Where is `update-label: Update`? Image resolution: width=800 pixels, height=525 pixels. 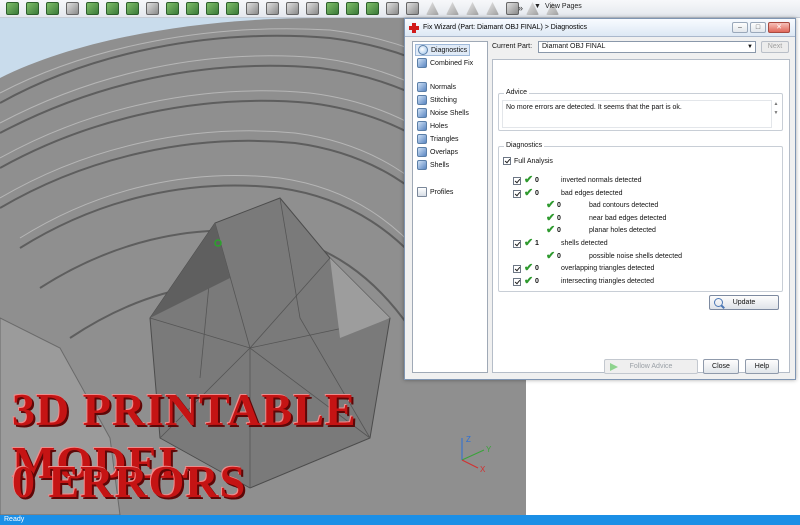
update-label: Update is located at coordinates (744, 302).